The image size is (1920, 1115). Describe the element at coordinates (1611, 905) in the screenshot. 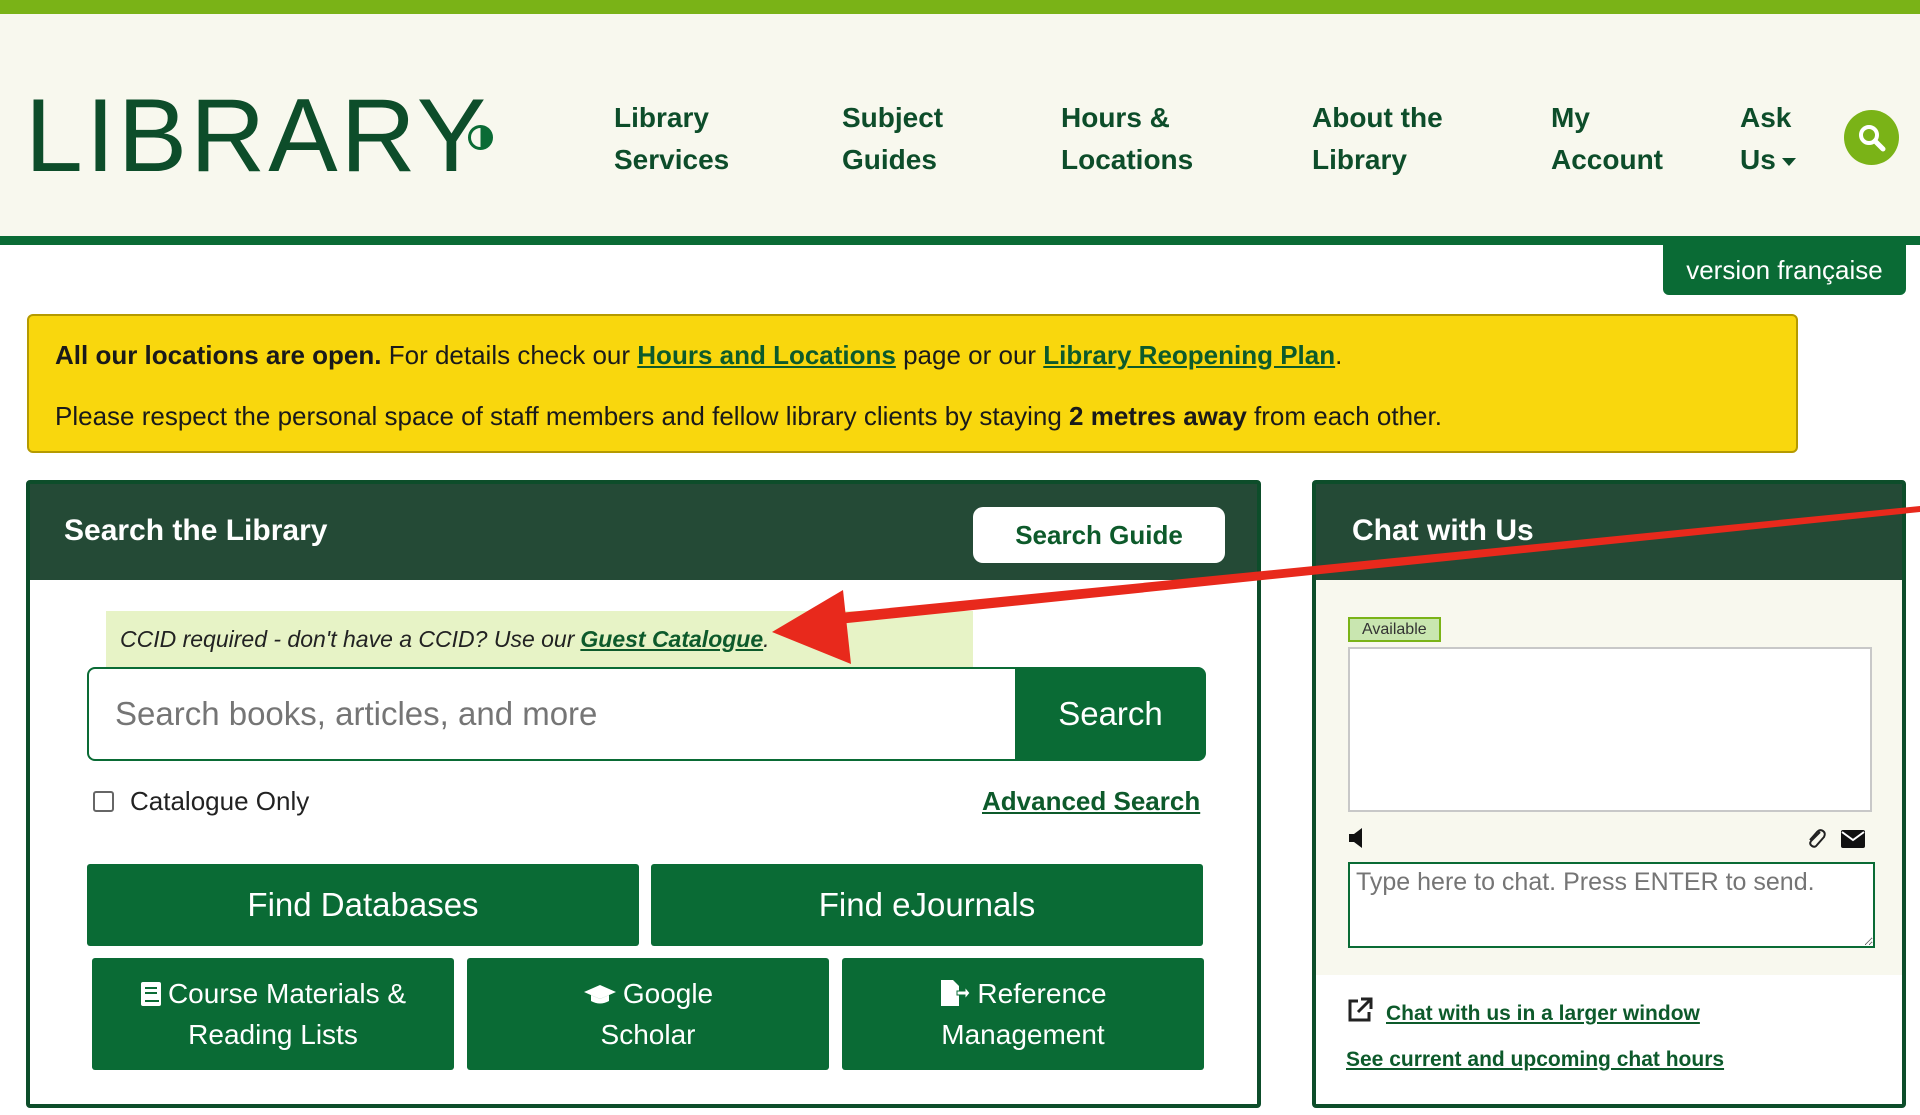

I see `chat-message-input` at that location.